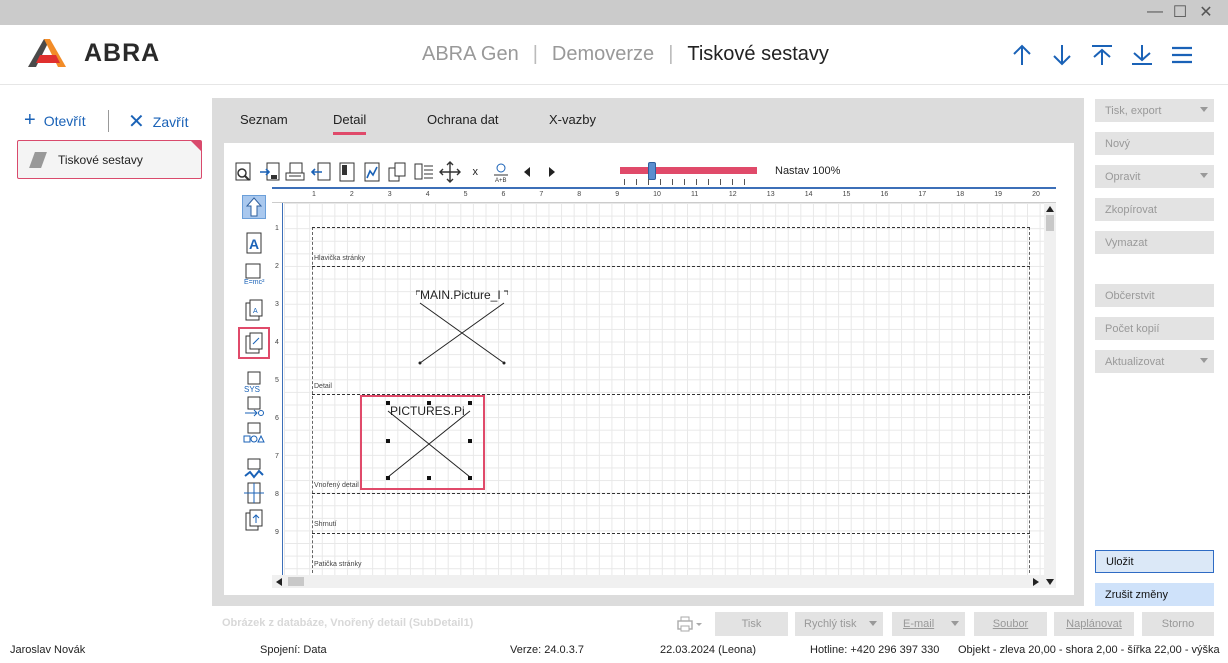 This screenshot has height=663, width=1228. What do you see at coordinates (277, 304) in the screenshot?
I see `ruler-tick-label: 3` at bounding box center [277, 304].